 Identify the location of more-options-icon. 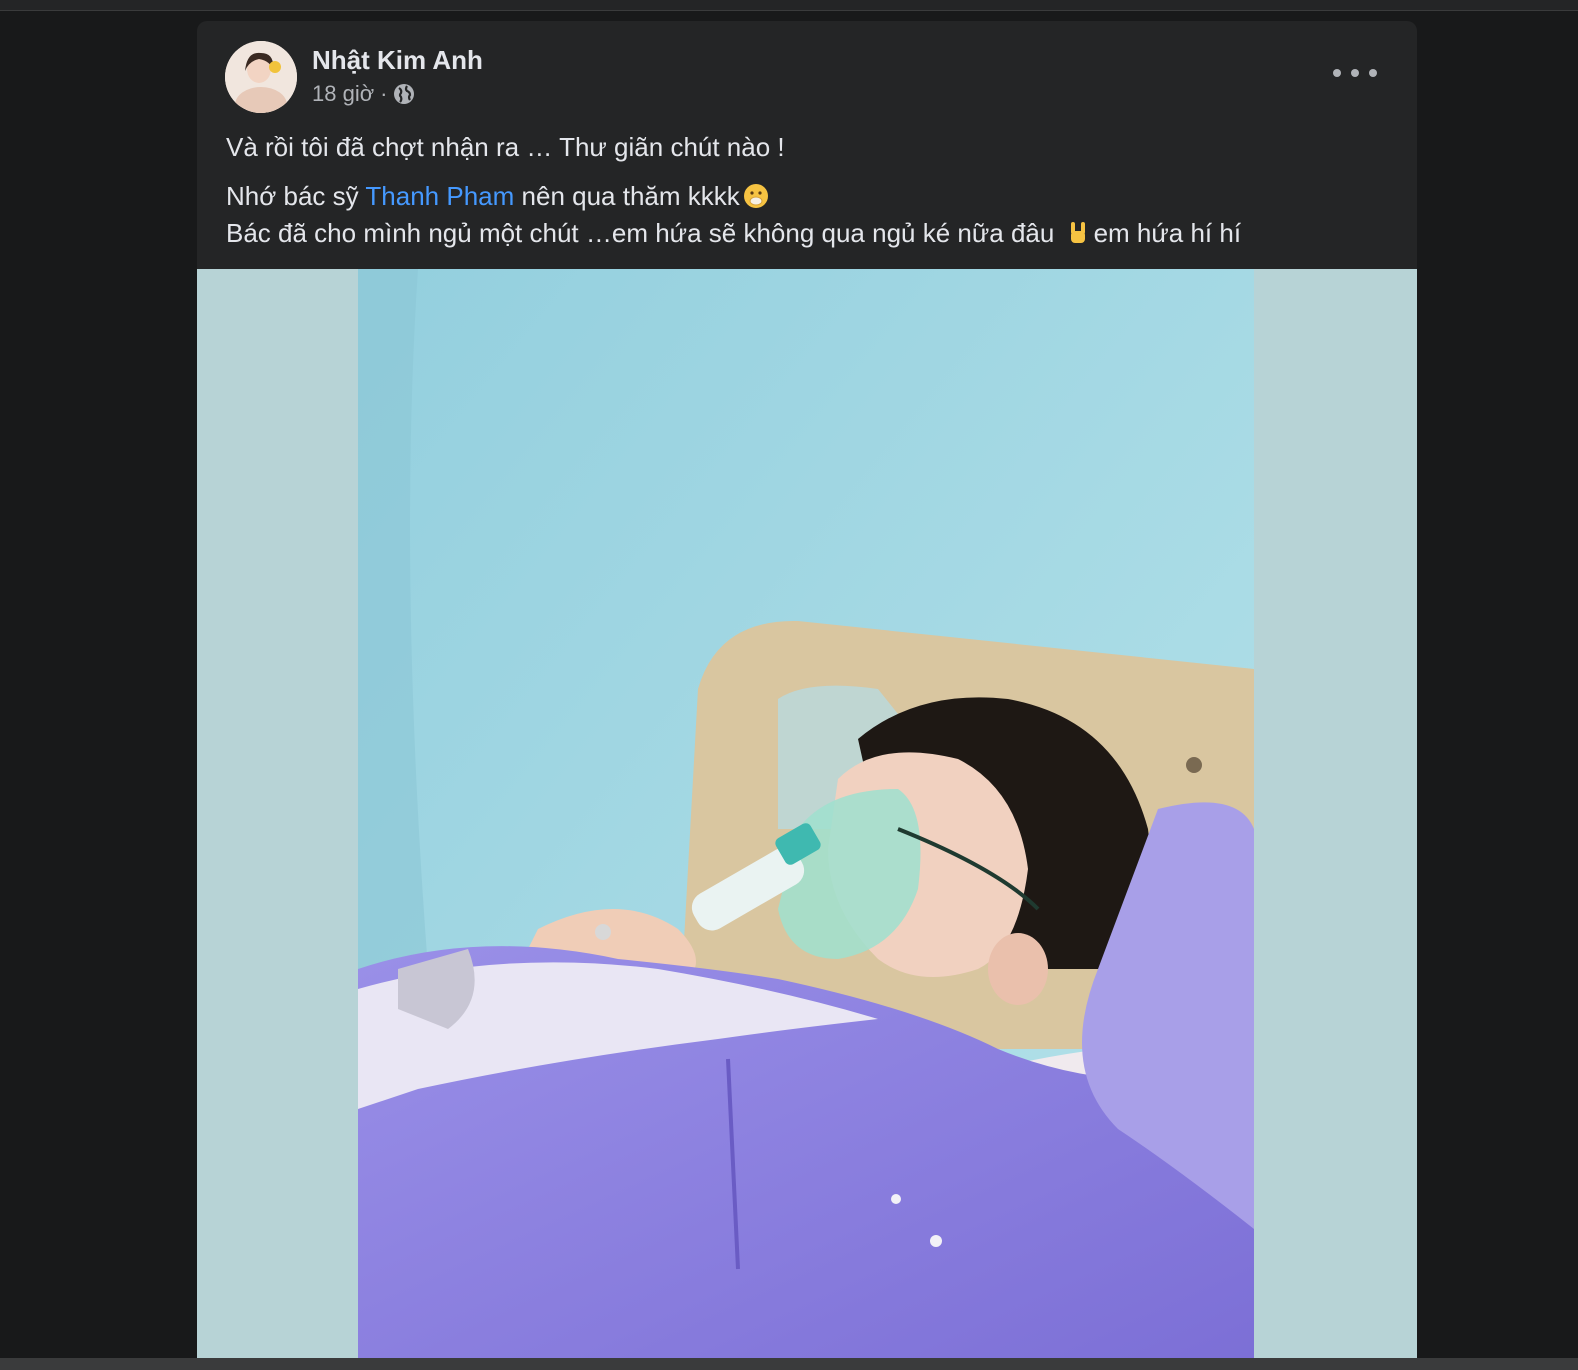
(1355, 73).